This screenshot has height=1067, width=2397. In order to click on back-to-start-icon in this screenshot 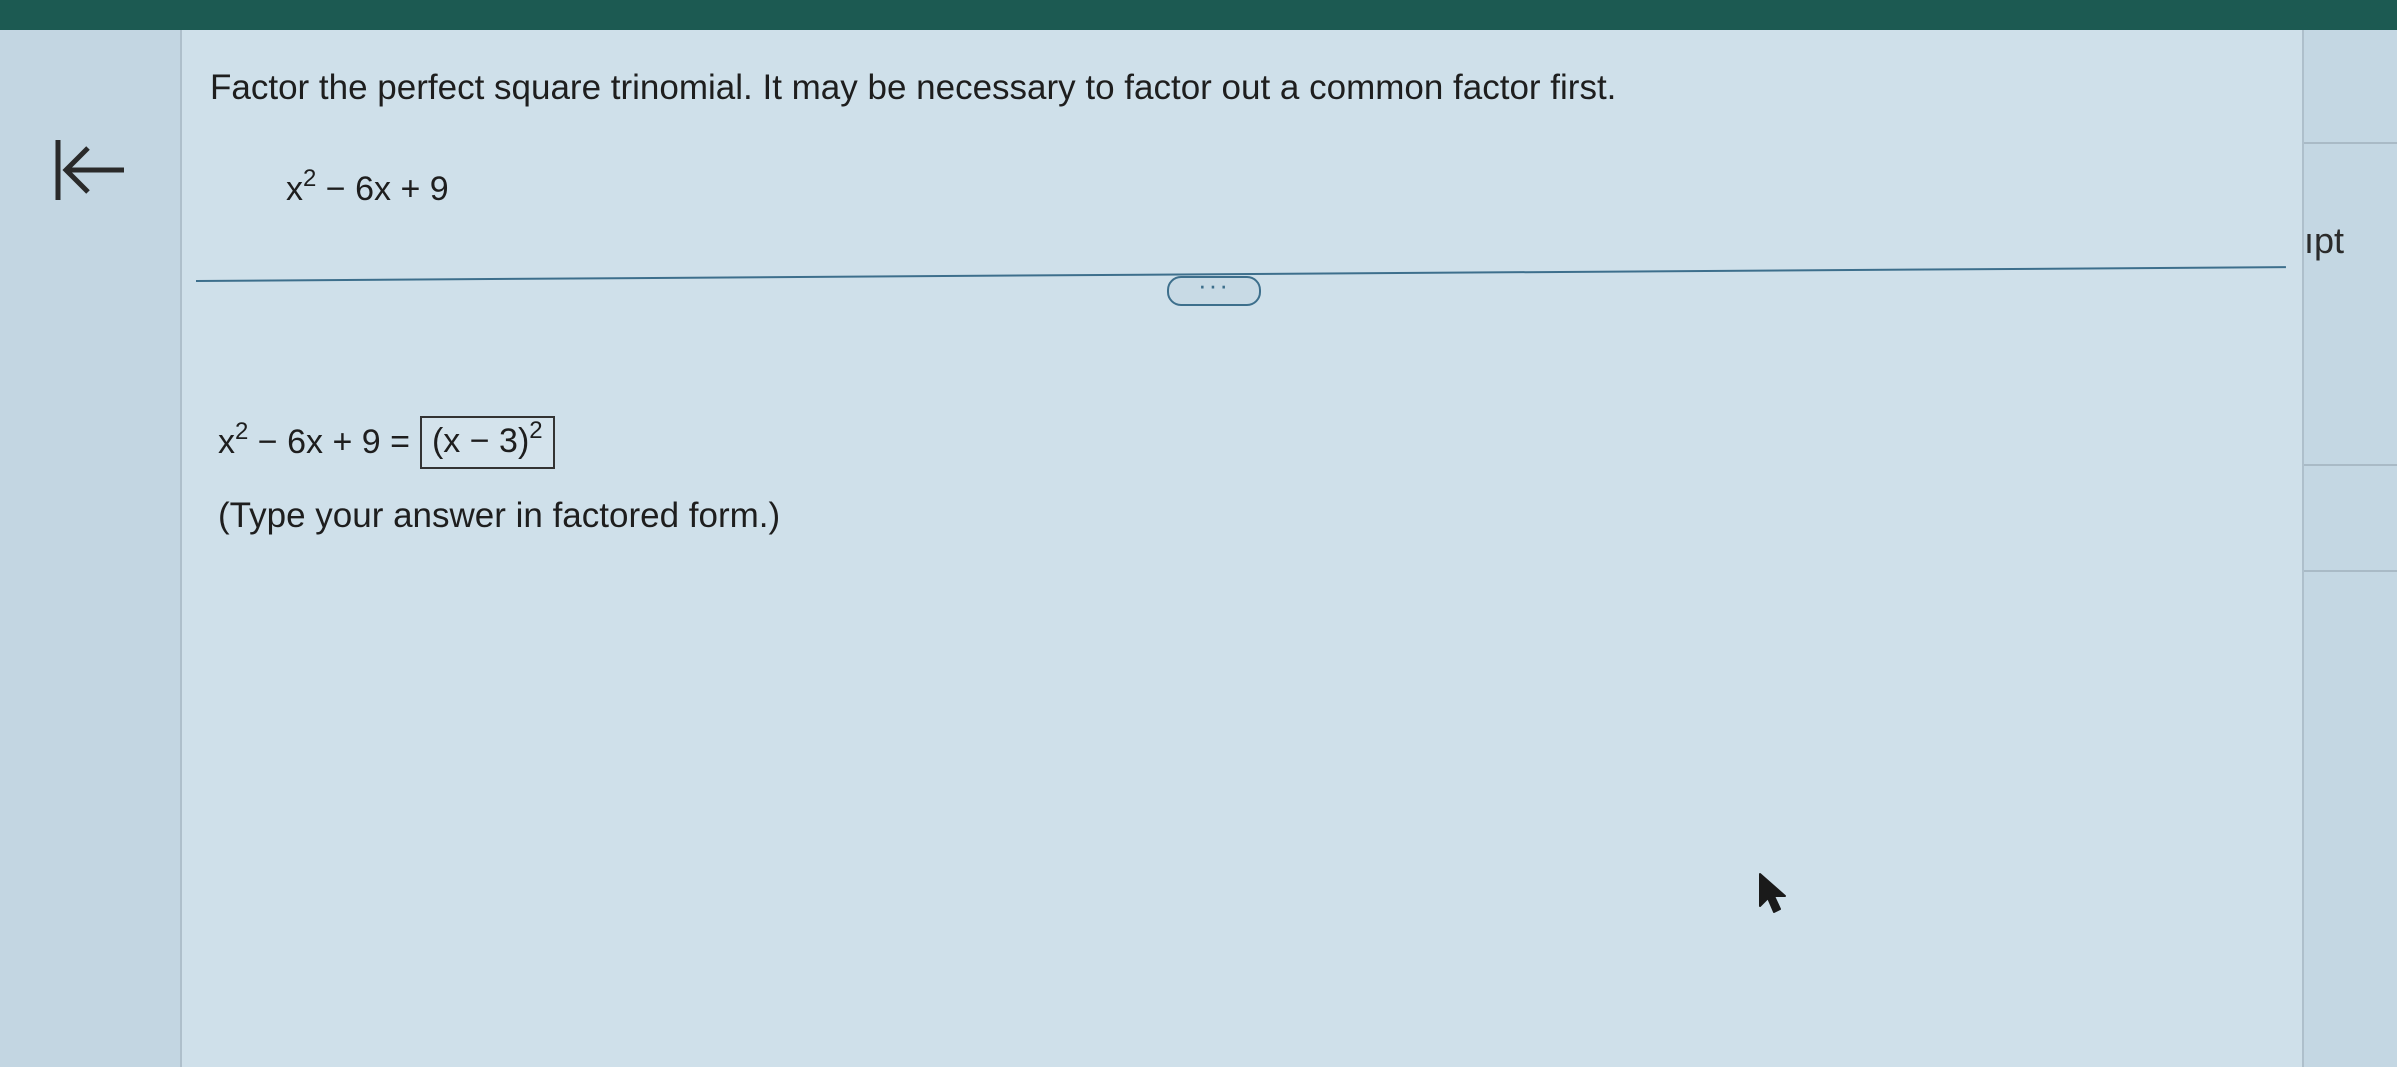, I will do `click(89, 170)`.